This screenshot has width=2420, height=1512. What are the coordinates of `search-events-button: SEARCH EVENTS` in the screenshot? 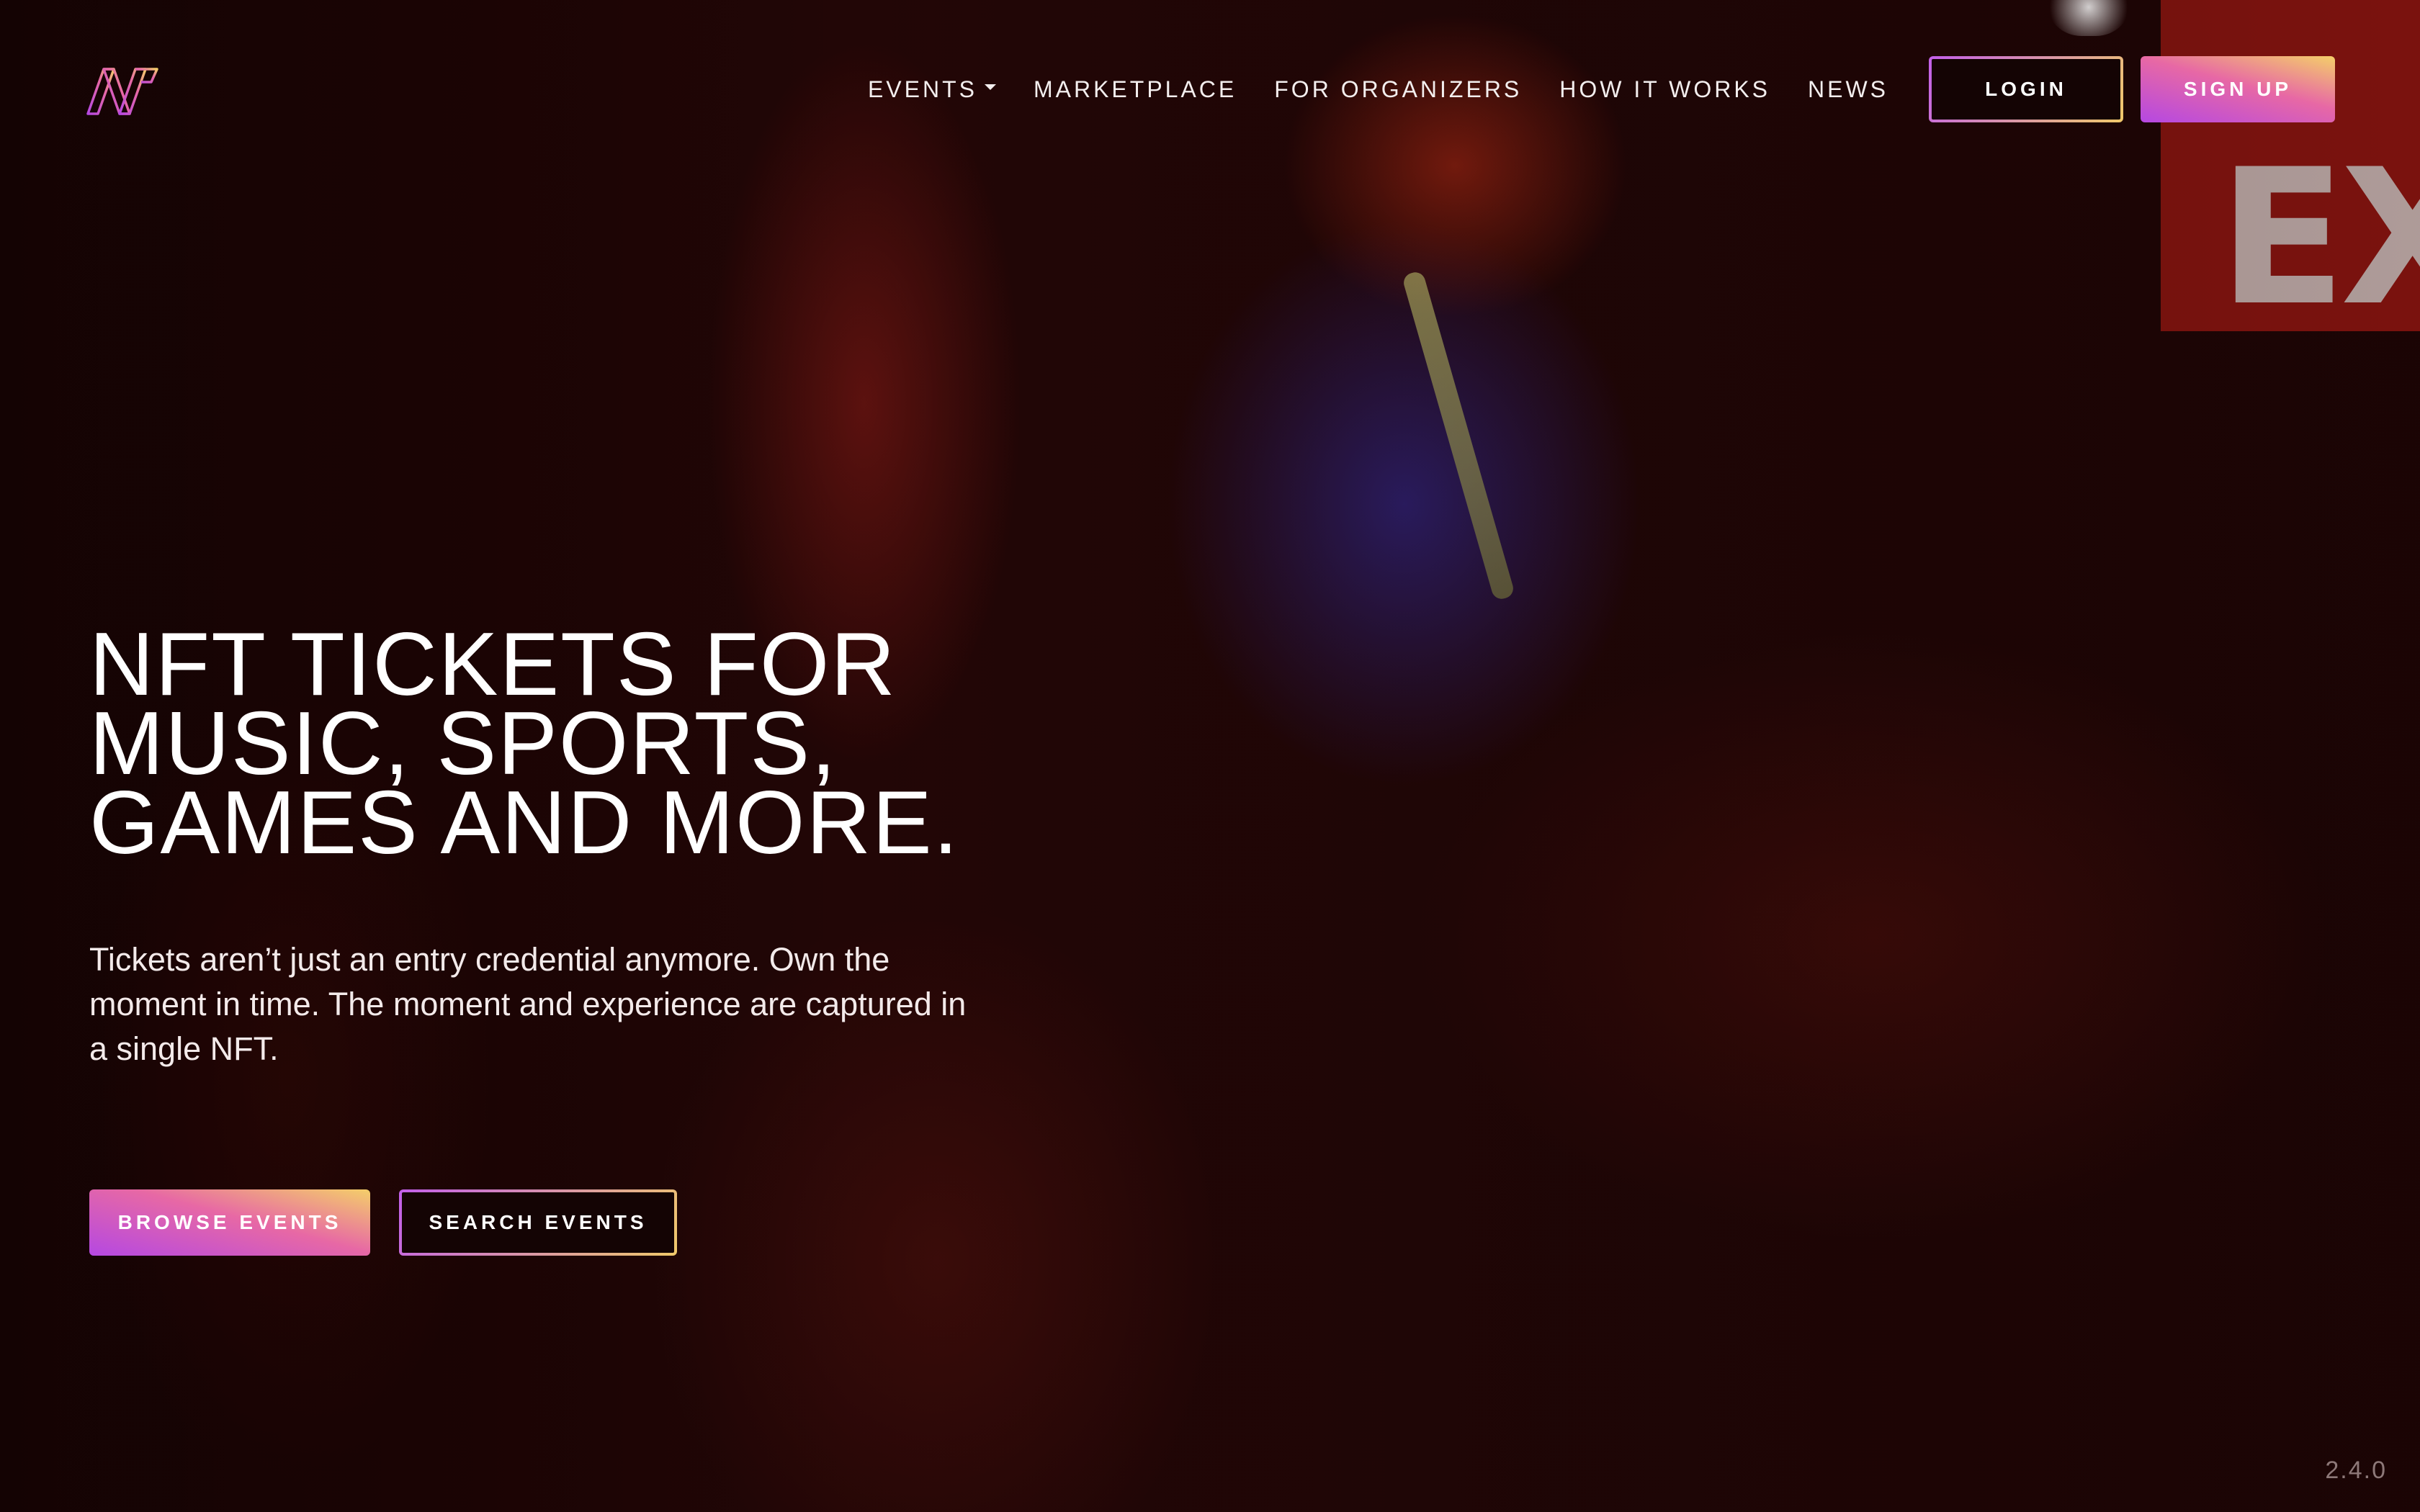 It's located at (538, 1222).